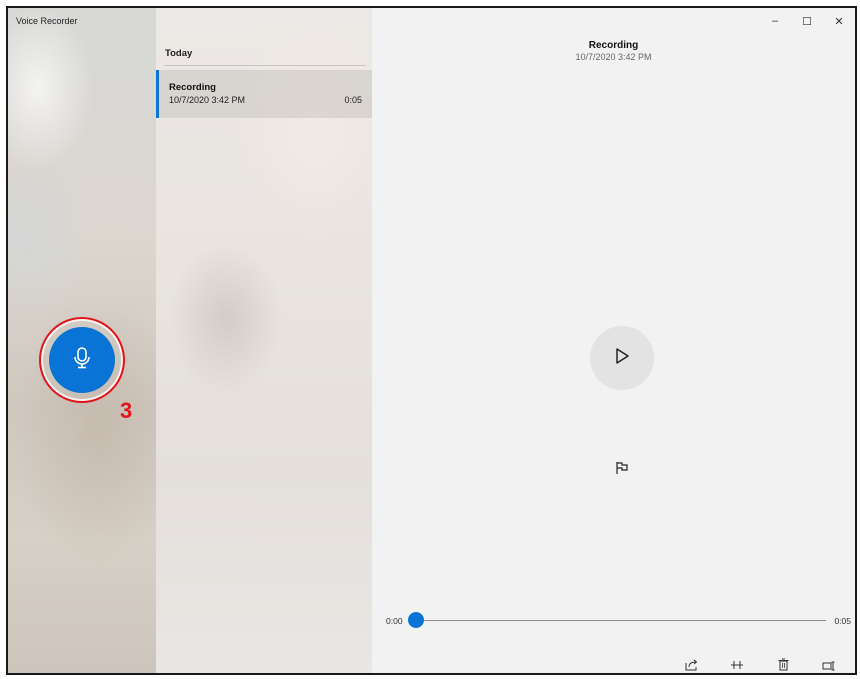 The height and width of the screenshot is (679, 860). I want to click on trim-icon, so click(737, 665).